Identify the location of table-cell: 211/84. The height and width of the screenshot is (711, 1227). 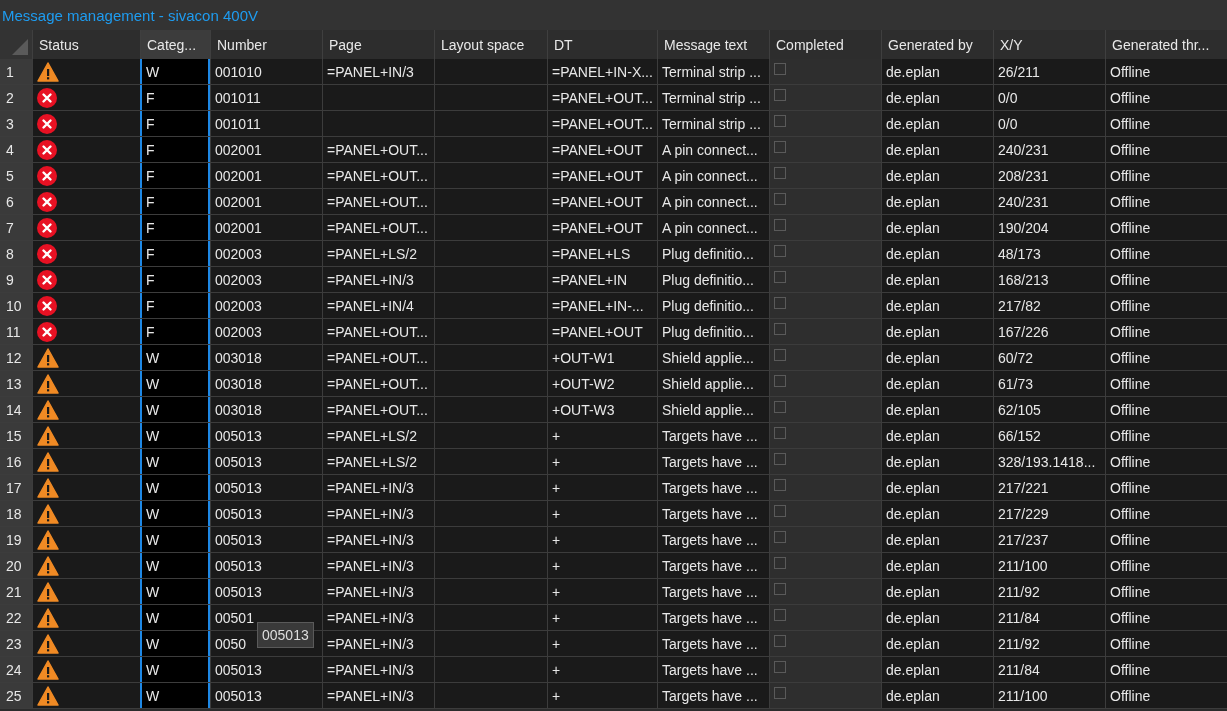
(1049, 617).